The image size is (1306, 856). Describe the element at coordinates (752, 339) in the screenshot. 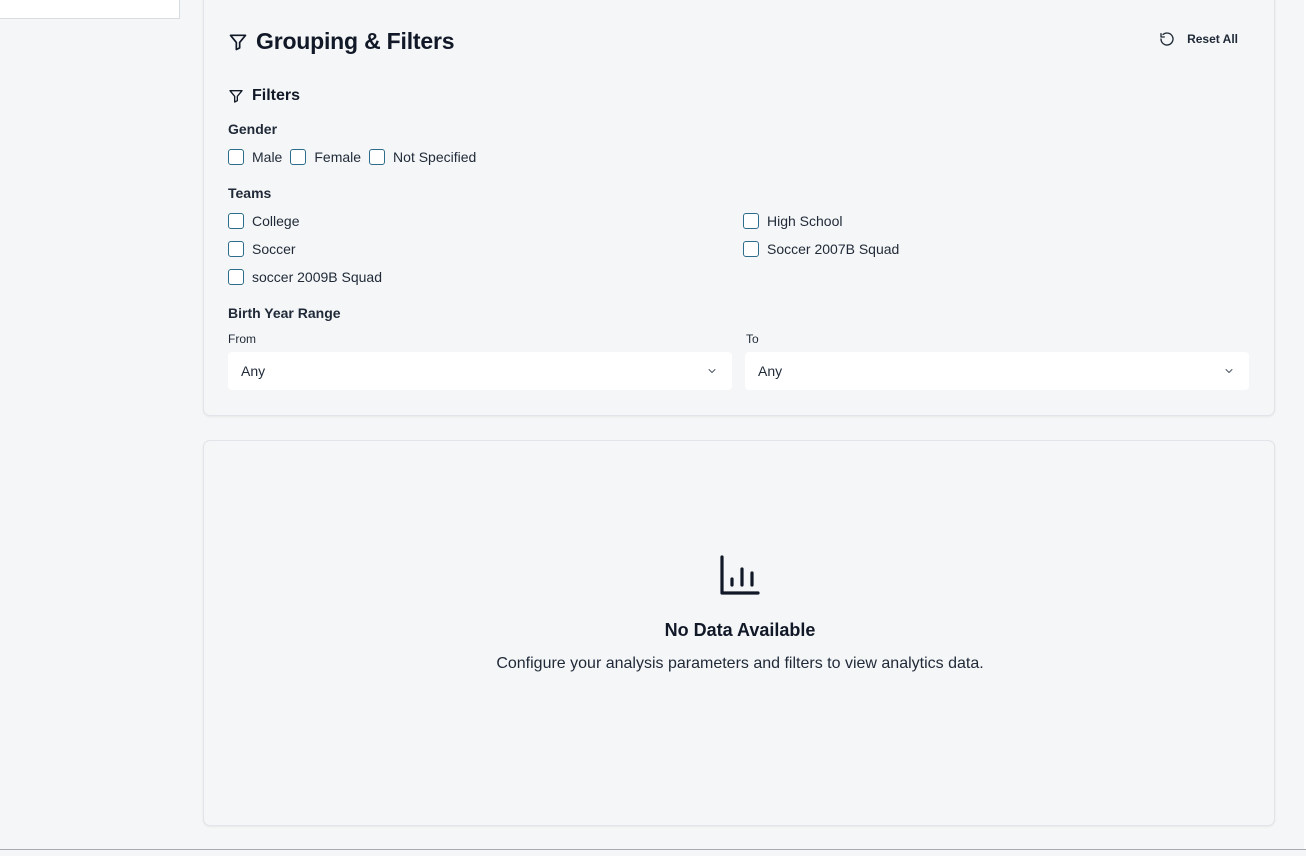

I see `to-label: To` at that location.